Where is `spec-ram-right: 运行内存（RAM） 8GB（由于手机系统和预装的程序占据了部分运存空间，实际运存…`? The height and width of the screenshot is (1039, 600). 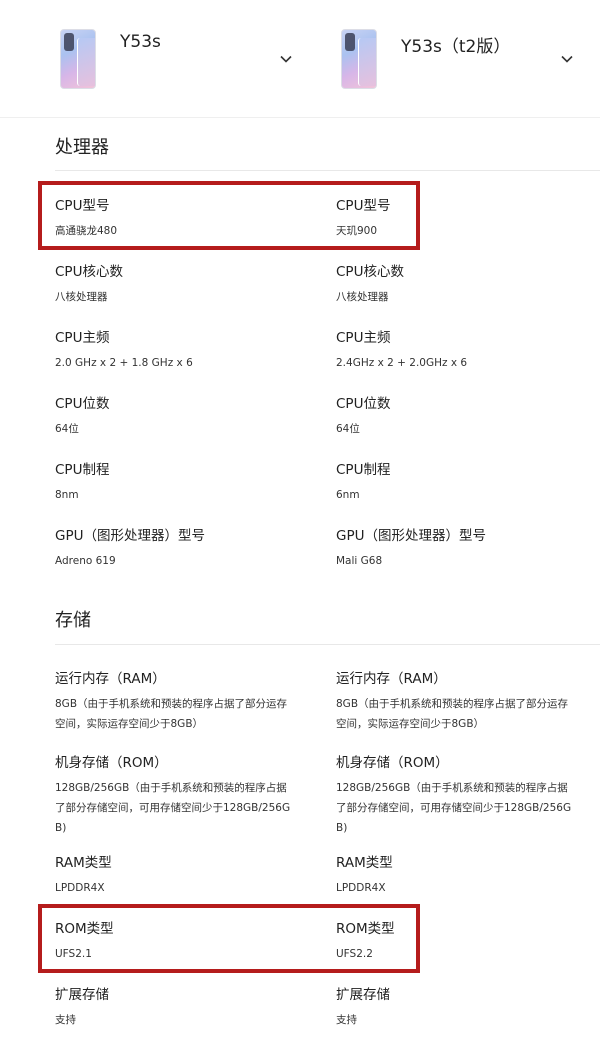
spec-ram-right: 运行内存（RAM） 8GB（由于手机系统和预装的程序占据了部分运存空间，实际运存… is located at coordinates (456, 702).